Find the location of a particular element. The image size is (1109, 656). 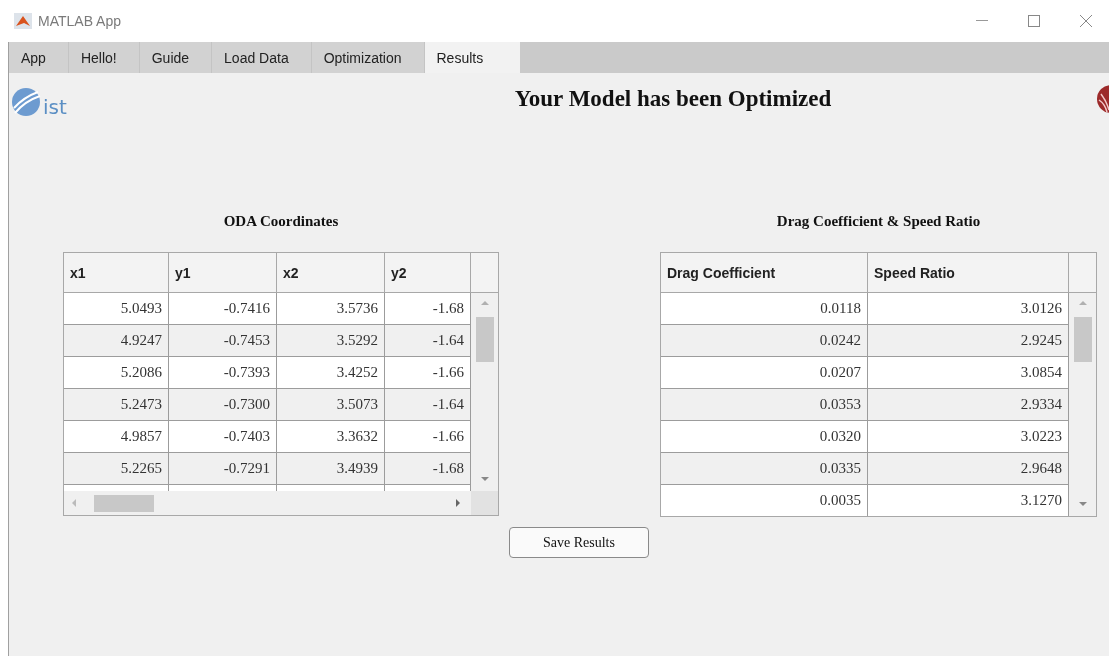

table-cell: -0.7403 is located at coordinates (223, 436).